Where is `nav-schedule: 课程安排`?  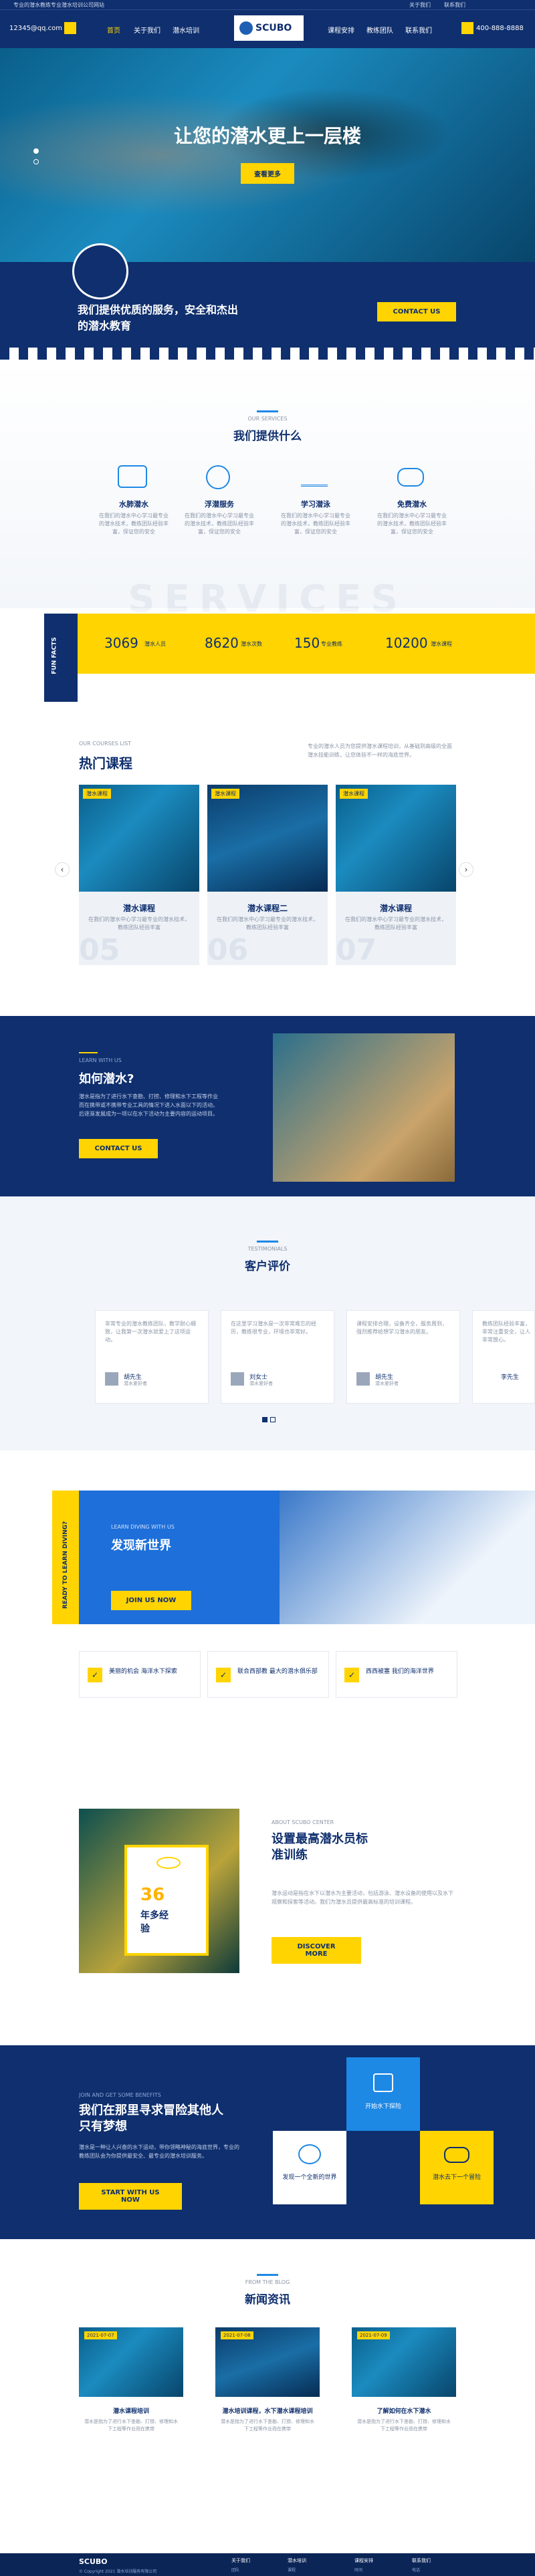 nav-schedule: 课程安排 is located at coordinates (341, 30).